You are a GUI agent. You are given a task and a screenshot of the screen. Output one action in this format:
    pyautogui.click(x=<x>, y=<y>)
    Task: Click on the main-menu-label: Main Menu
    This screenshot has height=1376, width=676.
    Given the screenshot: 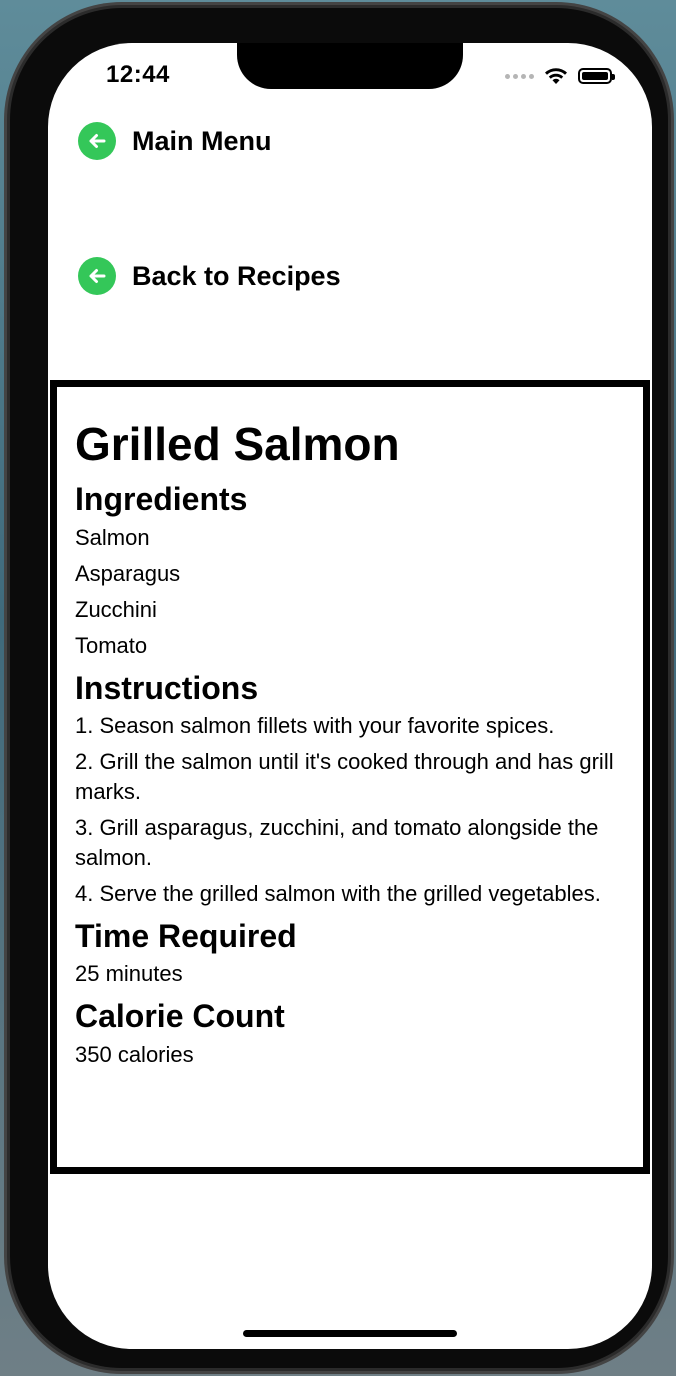 What is the action you would take?
    pyautogui.click(x=202, y=140)
    